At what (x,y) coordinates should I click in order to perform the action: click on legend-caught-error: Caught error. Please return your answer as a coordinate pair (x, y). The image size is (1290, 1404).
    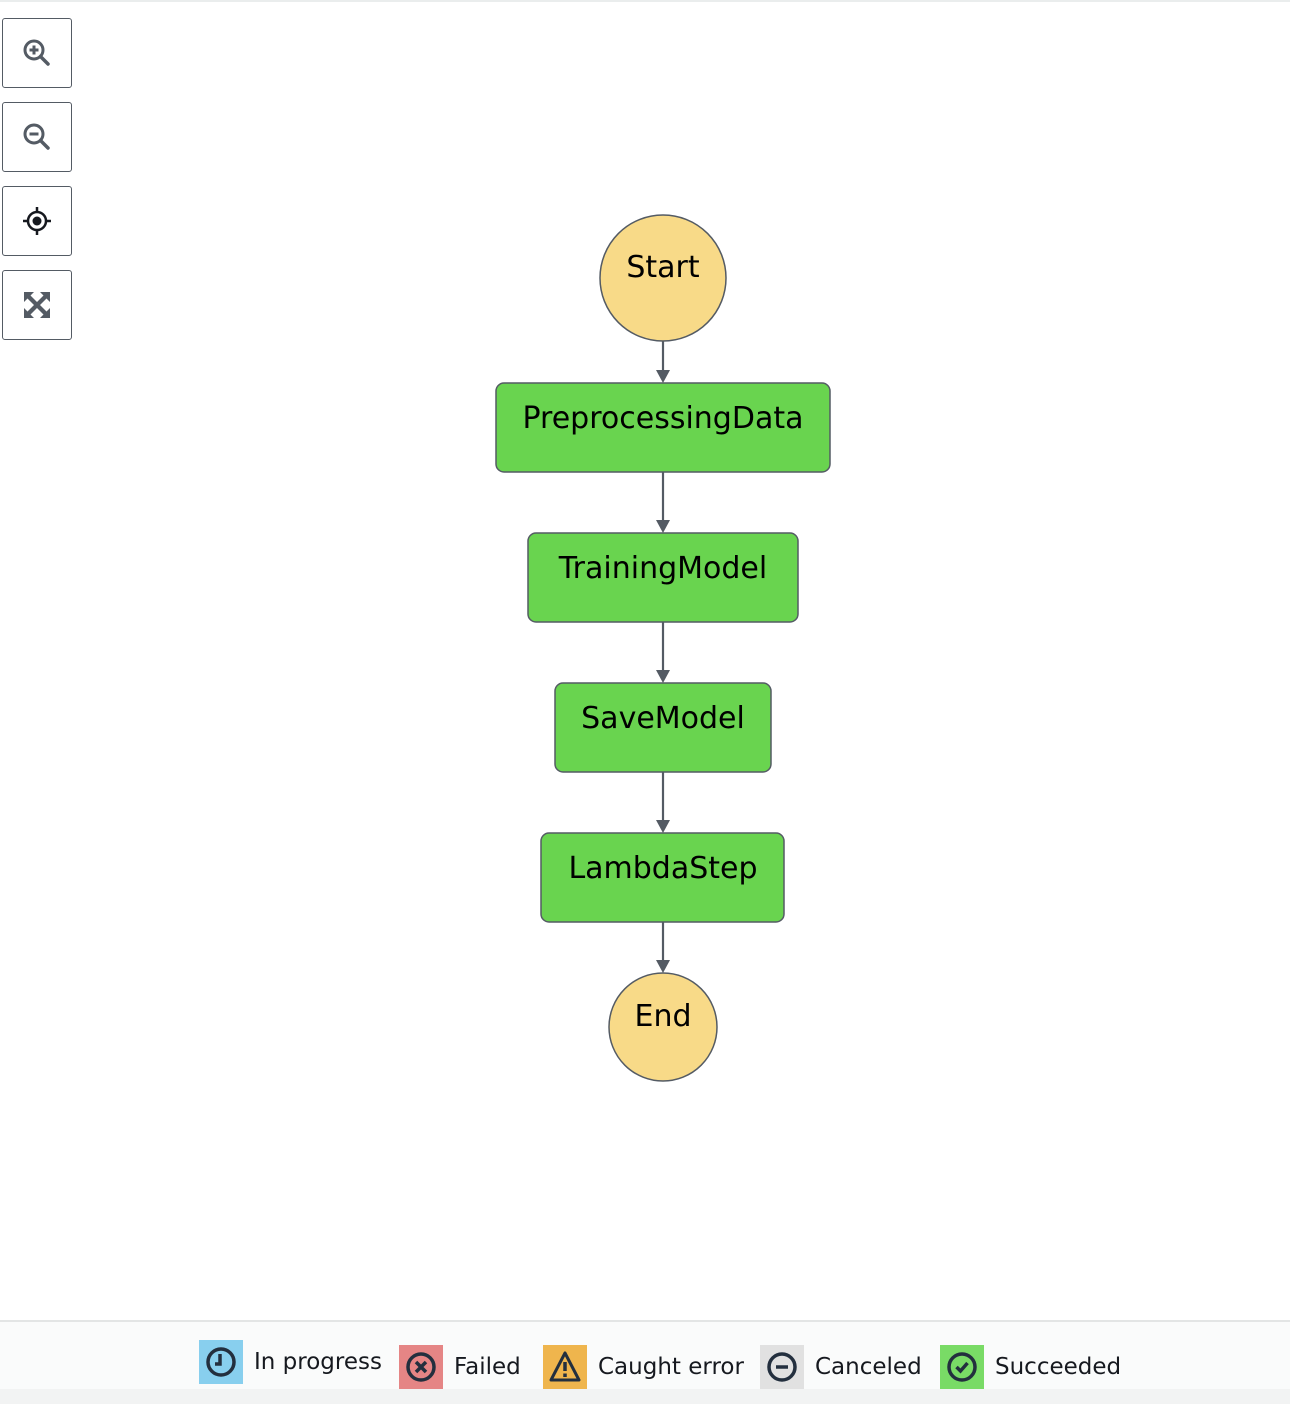
    Looking at the image, I should click on (643, 1367).